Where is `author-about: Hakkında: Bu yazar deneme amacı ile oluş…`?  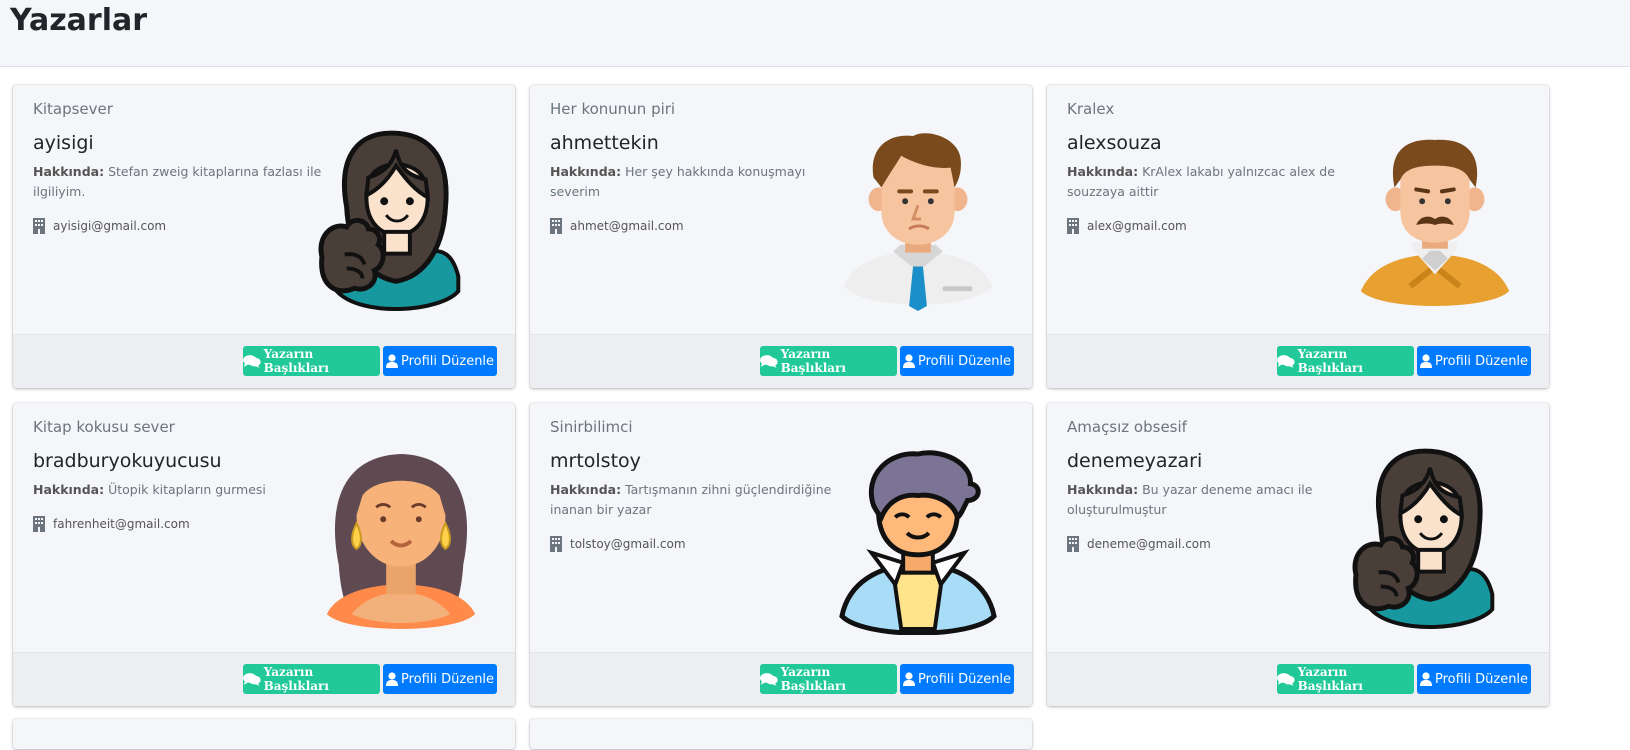
author-about: Hakkında: Bu yazar deneme amacı ile oluş… is located at coordinates (1212, 500).